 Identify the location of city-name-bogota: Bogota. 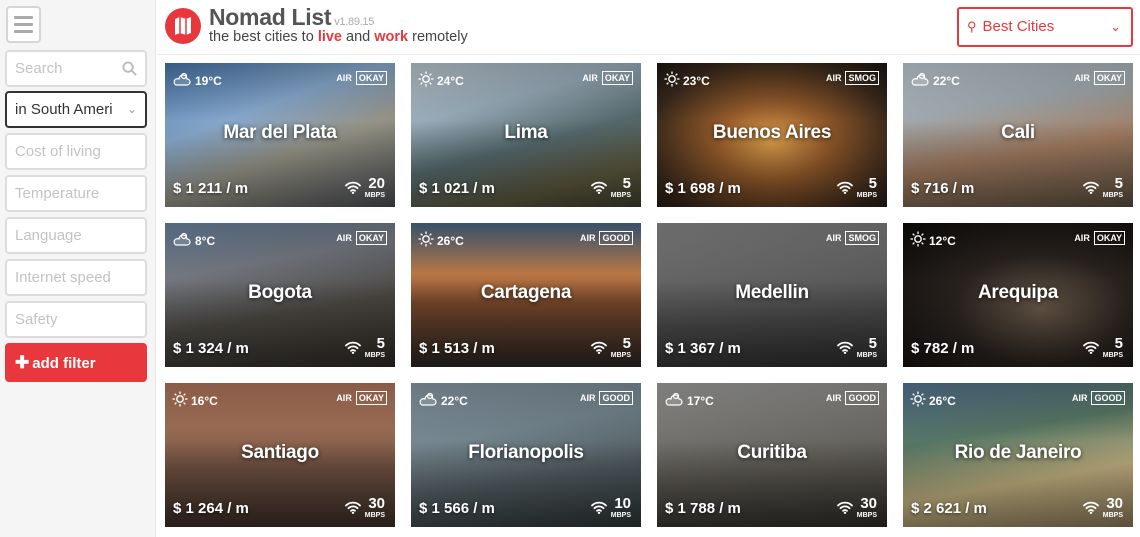
(280, 293).